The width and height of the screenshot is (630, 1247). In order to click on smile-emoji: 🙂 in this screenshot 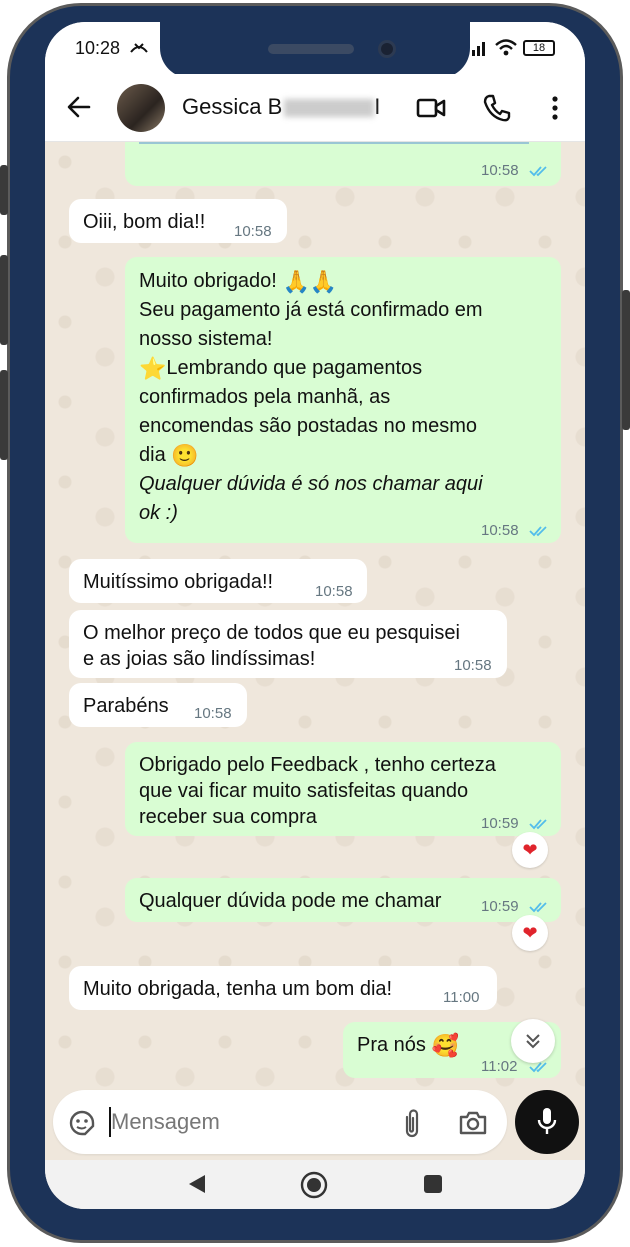, I will do `click(185, 455)`.